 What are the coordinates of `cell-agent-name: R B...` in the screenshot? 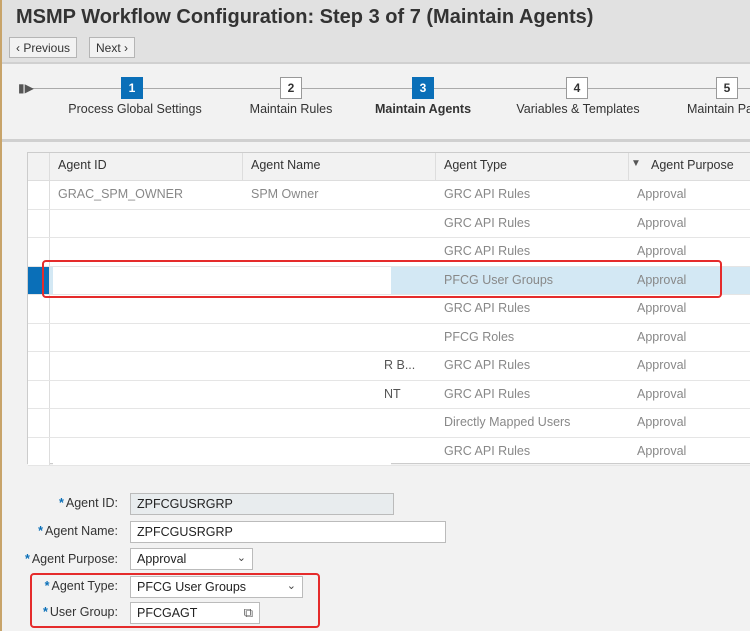 It's located at (400, 365).